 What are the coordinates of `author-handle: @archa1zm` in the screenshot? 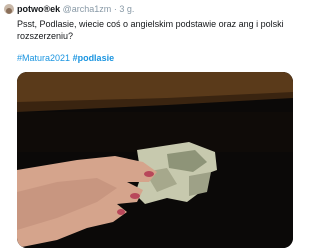 It's located at (87, 9).